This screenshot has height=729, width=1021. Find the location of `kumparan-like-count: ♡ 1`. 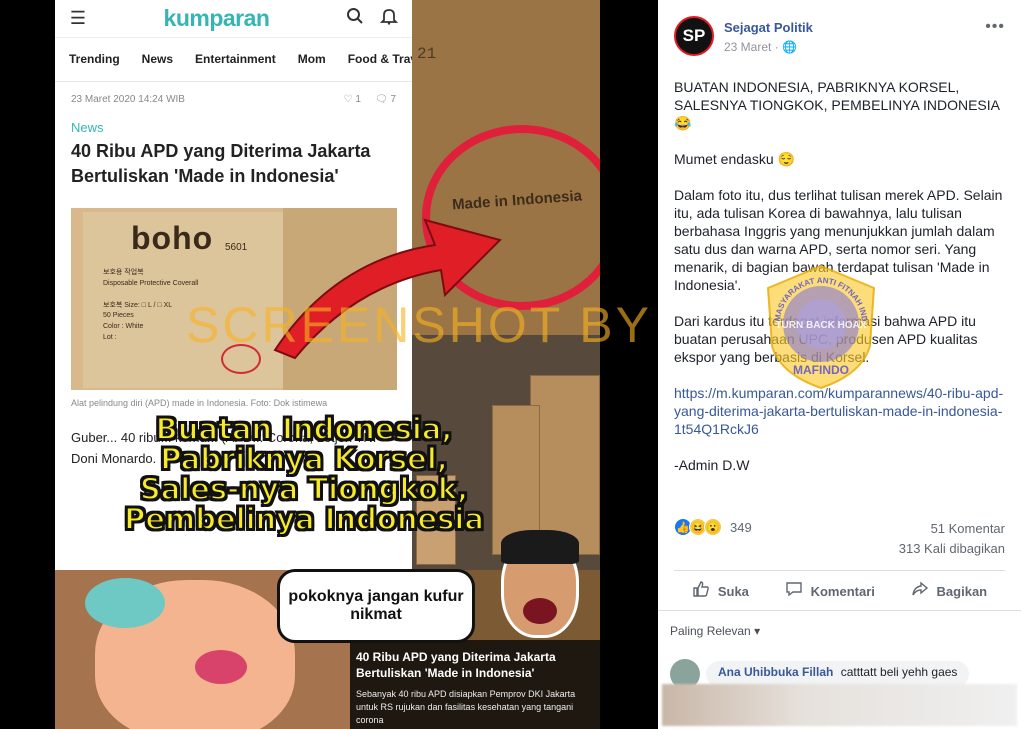

kumparan-like-count: ♡ 1 is located at coordinates (352, 99).